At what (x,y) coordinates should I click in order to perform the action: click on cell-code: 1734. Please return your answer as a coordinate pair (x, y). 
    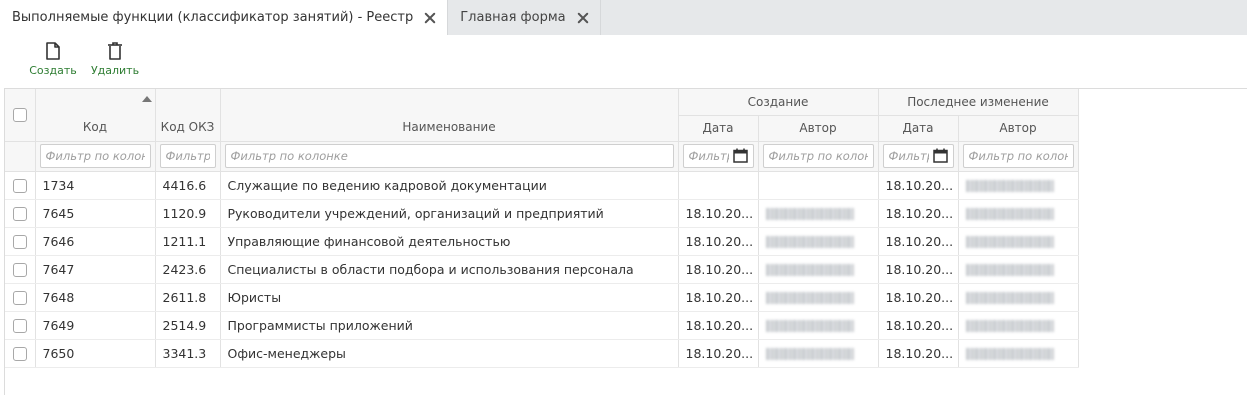
    Looking at the image, I should click on (95, 185).